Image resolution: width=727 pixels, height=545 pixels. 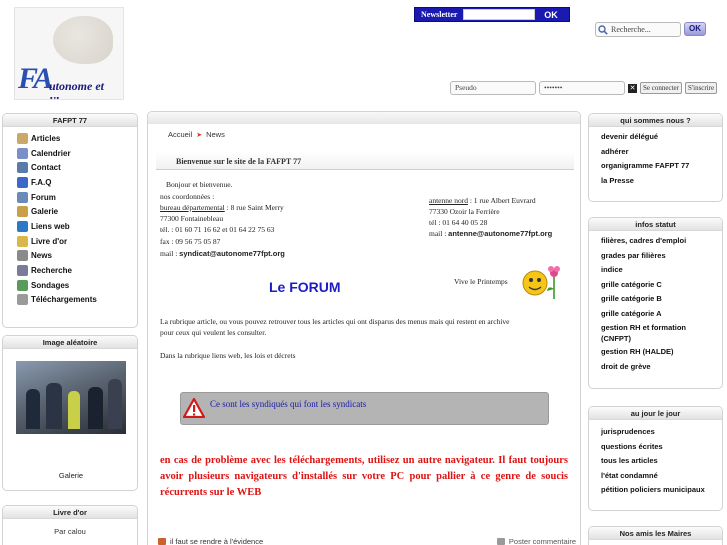 What do you see at coordinates (661, 181) in the screenshot?
I see `who-item: la Presse` at bounding box center [661, 181].